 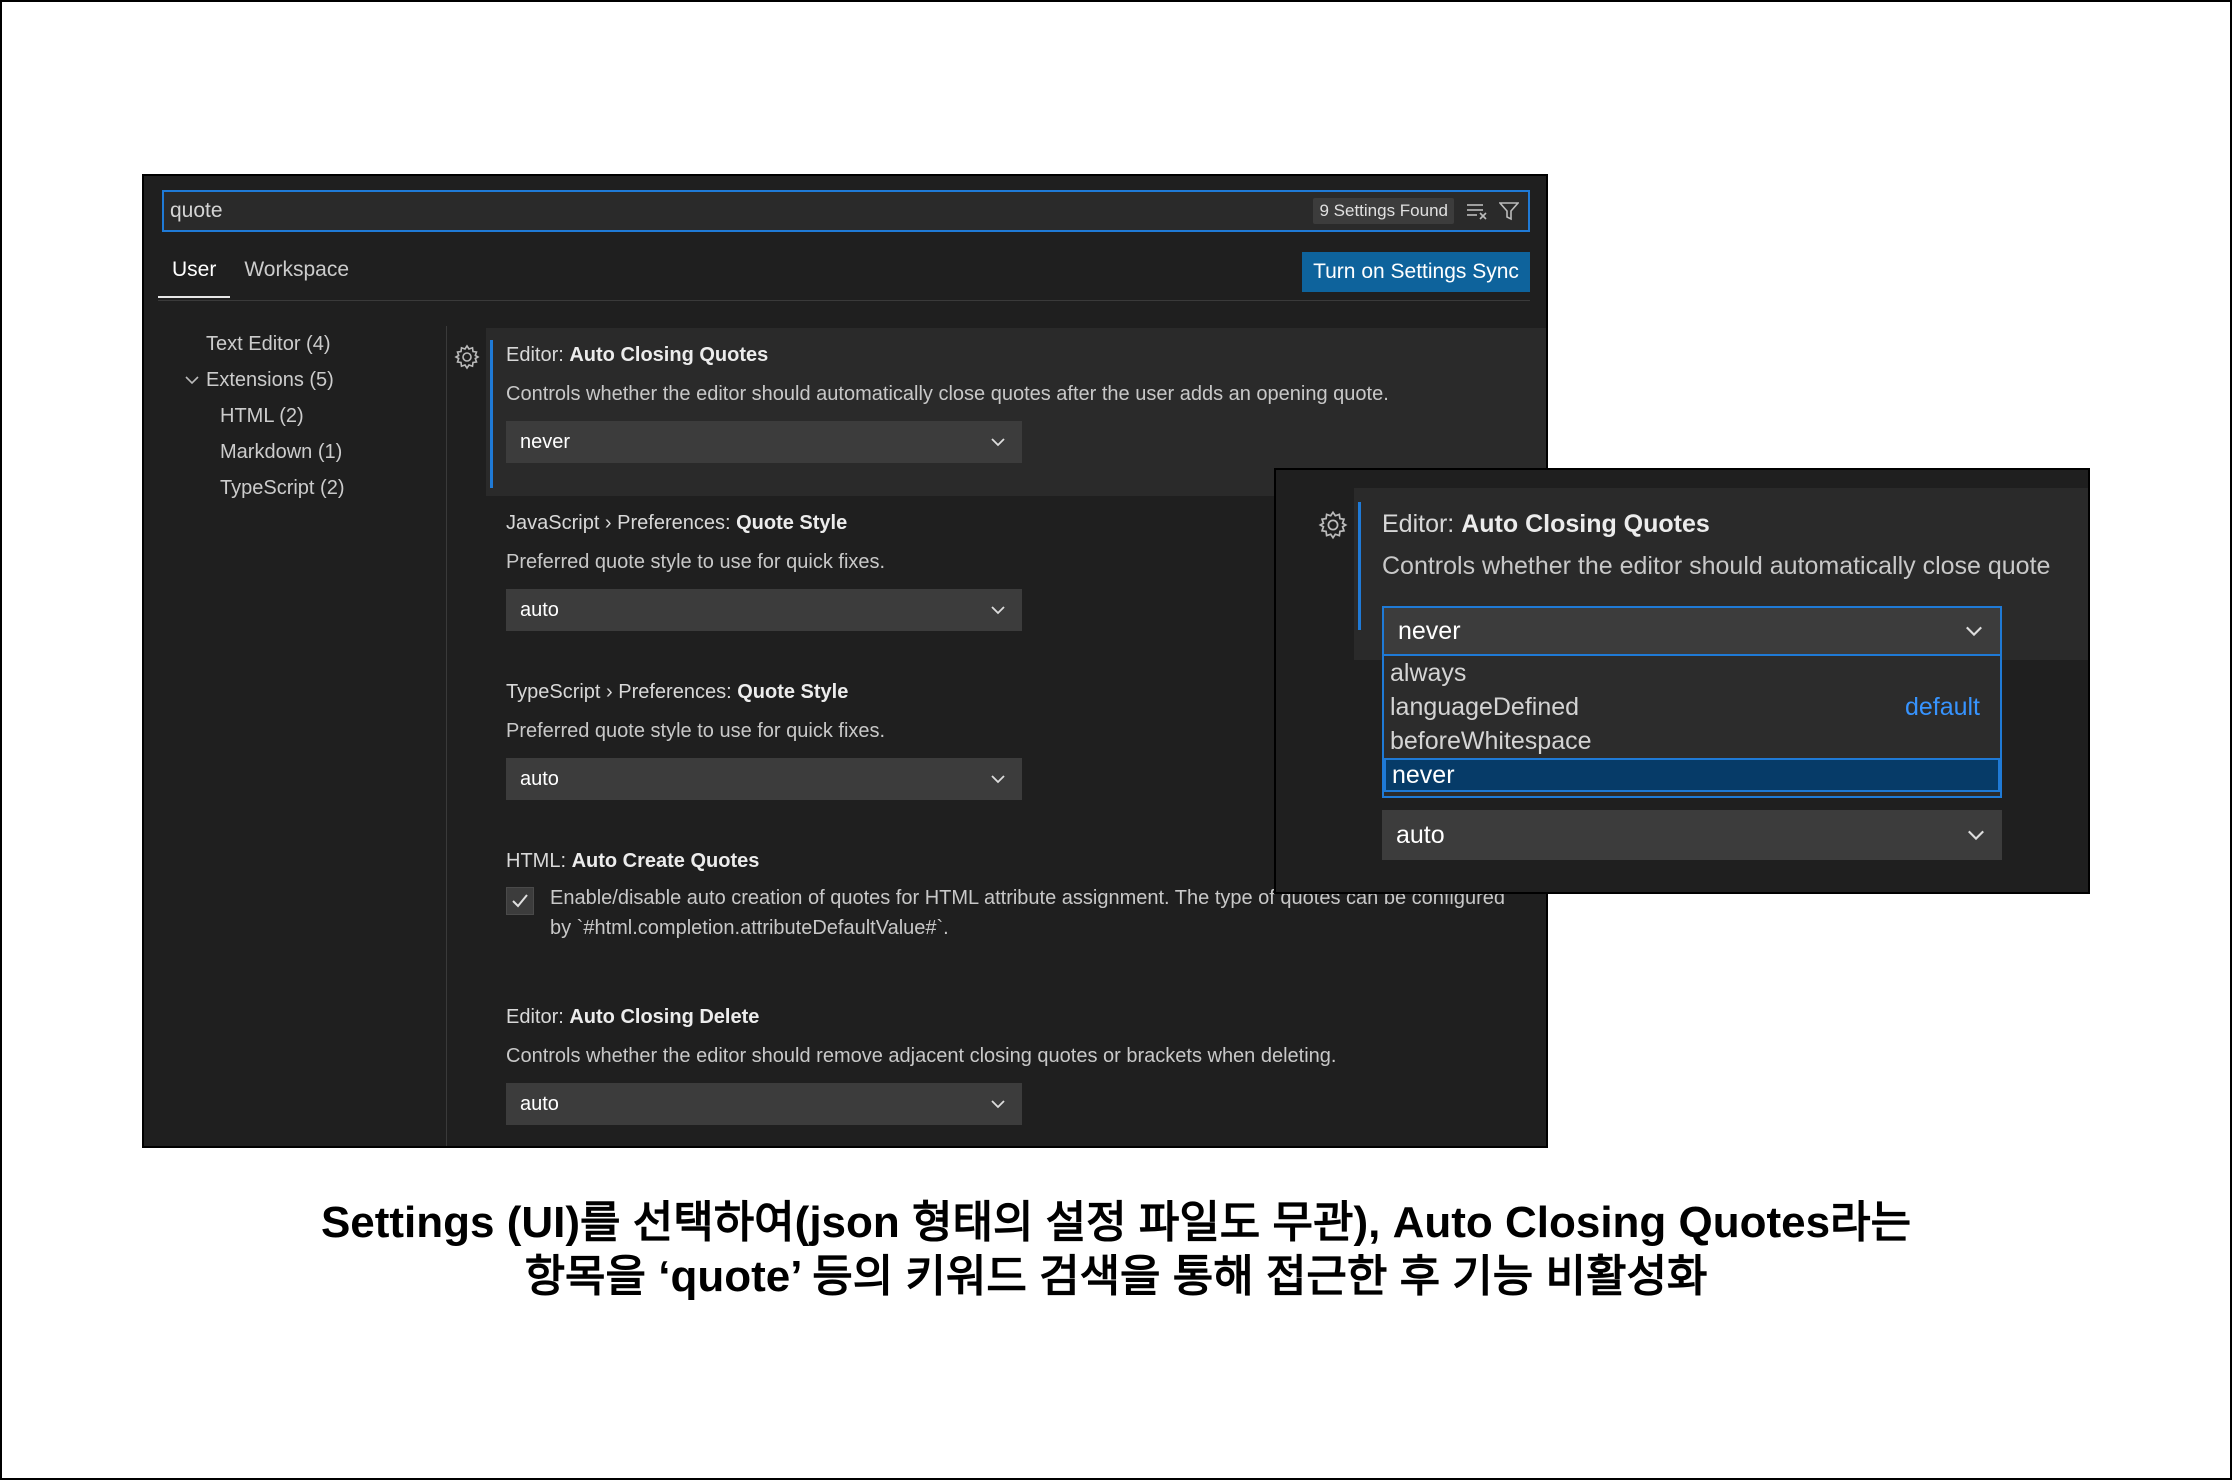 I want to click on settings-scope-tabs: User Workspace, so click(x=260, y=278).